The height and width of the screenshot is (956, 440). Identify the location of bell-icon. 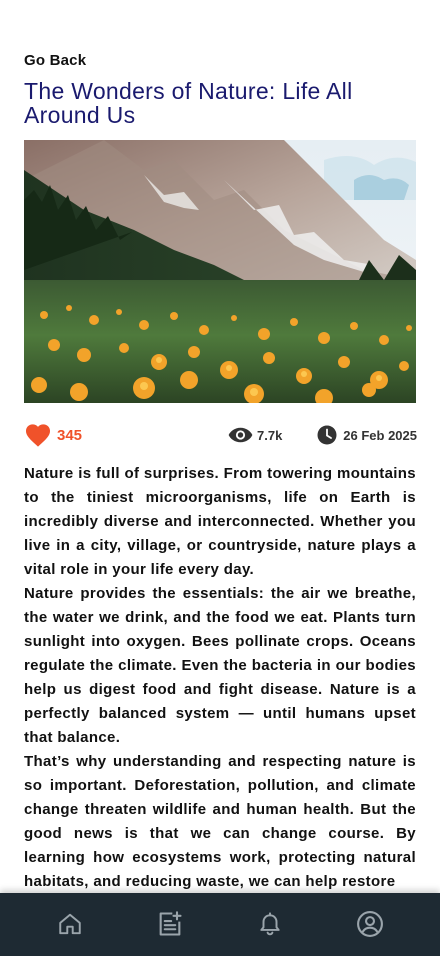
(270, 924).